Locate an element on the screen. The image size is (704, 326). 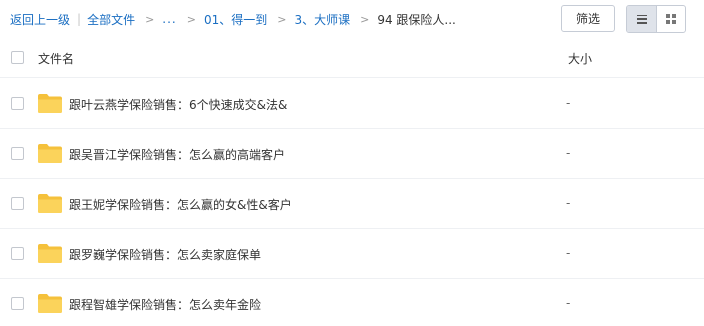
table-row: 跟程智雄学保险销售：怎么卖年金险 - is located at coordinates (352, 302).